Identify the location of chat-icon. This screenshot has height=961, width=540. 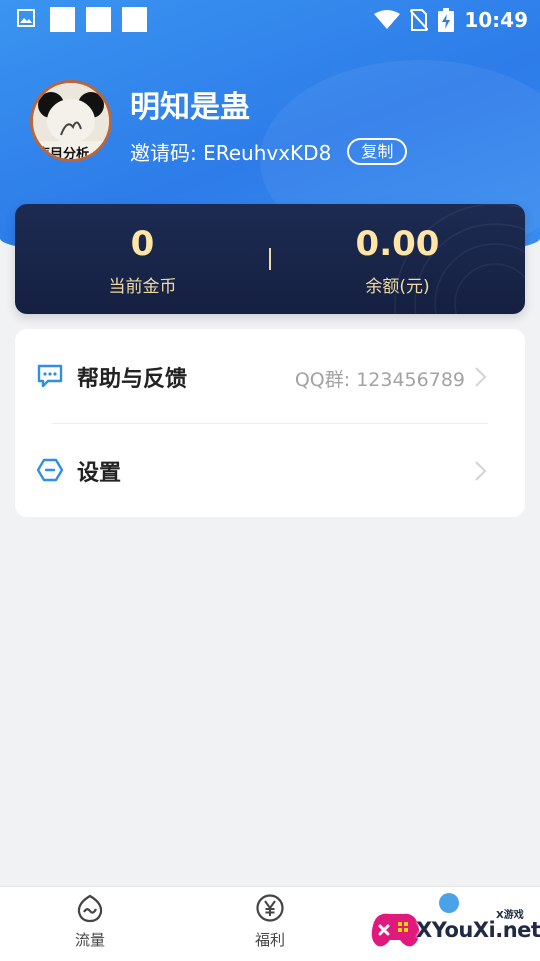
(50, 376).